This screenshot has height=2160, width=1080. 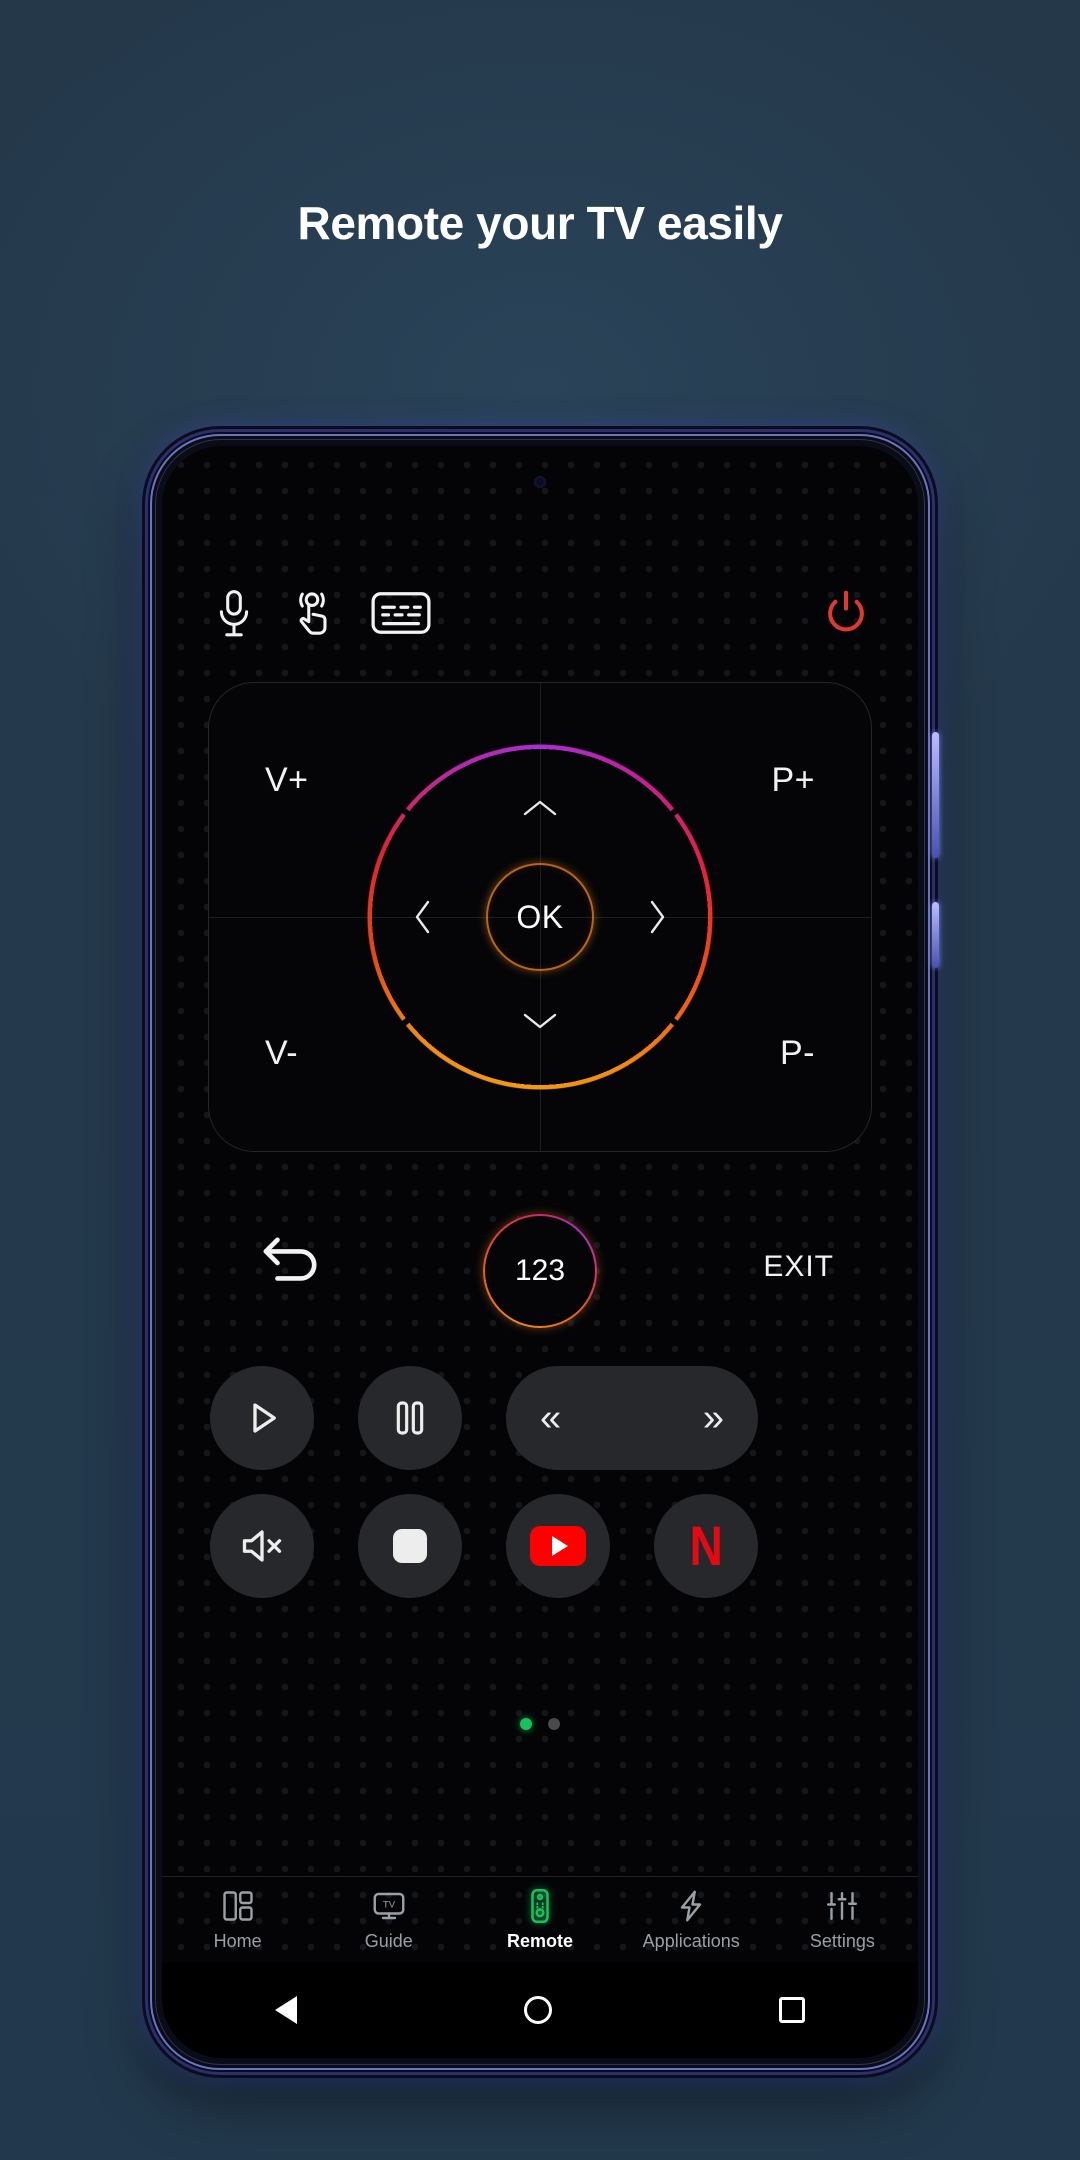 I want to click on remote-top-toolbar, so click(x=540, y=615).